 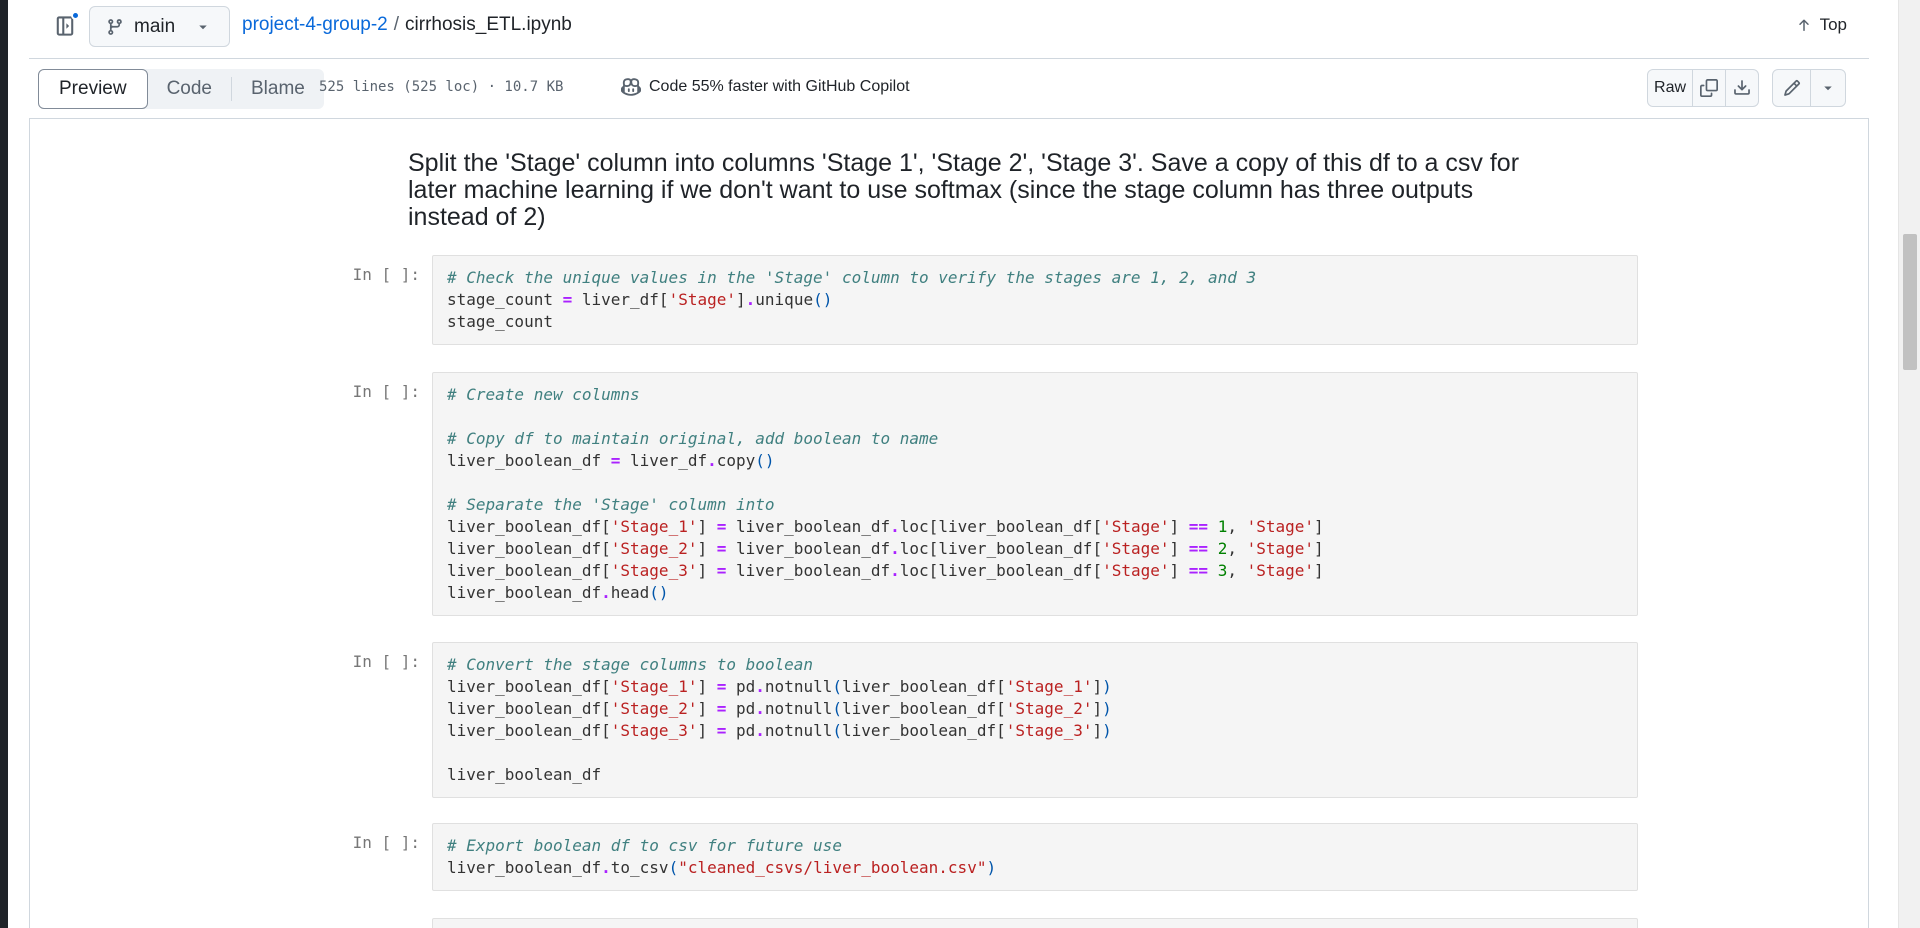 I want to click on copilot-text: Code 55% faster with GitHub Copilot, so click(x=779, y=86).